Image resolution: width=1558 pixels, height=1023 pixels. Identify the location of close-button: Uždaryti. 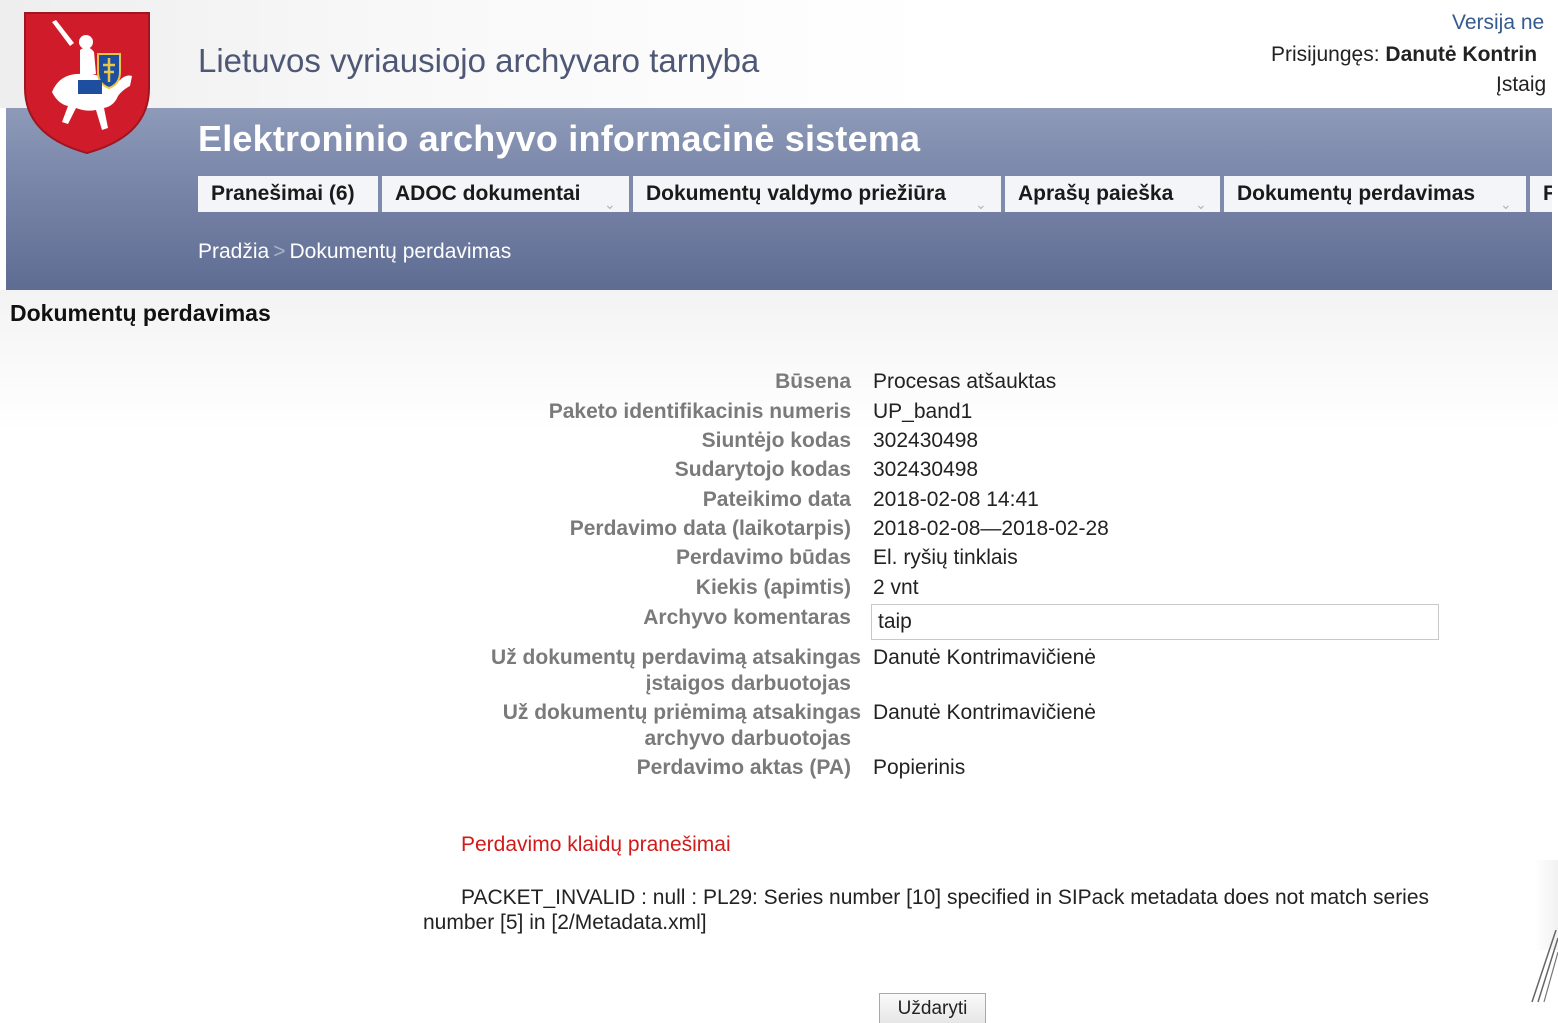
(932, 1008).